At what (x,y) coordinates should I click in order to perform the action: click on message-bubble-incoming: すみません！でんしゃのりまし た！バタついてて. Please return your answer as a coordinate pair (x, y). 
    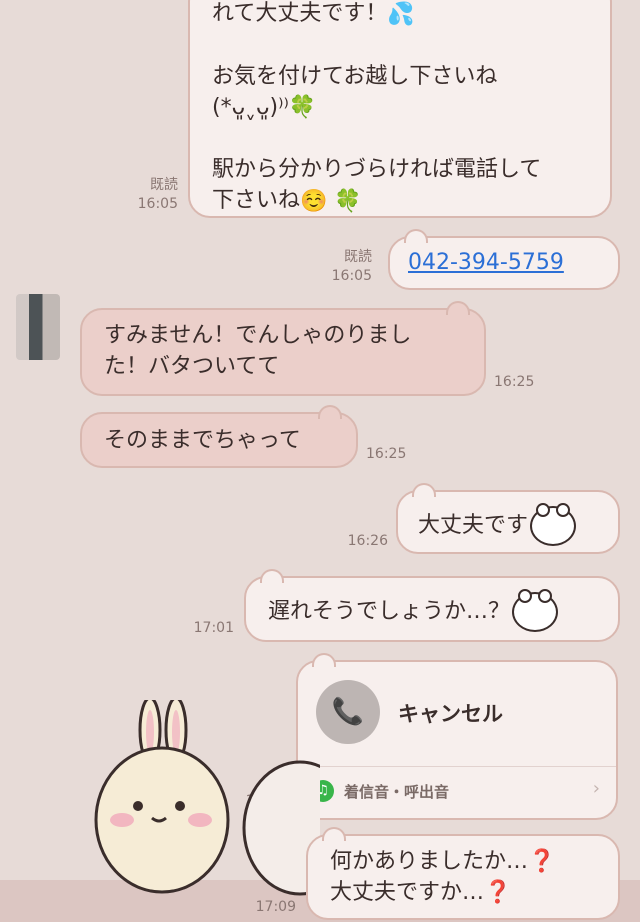
    Looking at the image, I should click on (283, 348).